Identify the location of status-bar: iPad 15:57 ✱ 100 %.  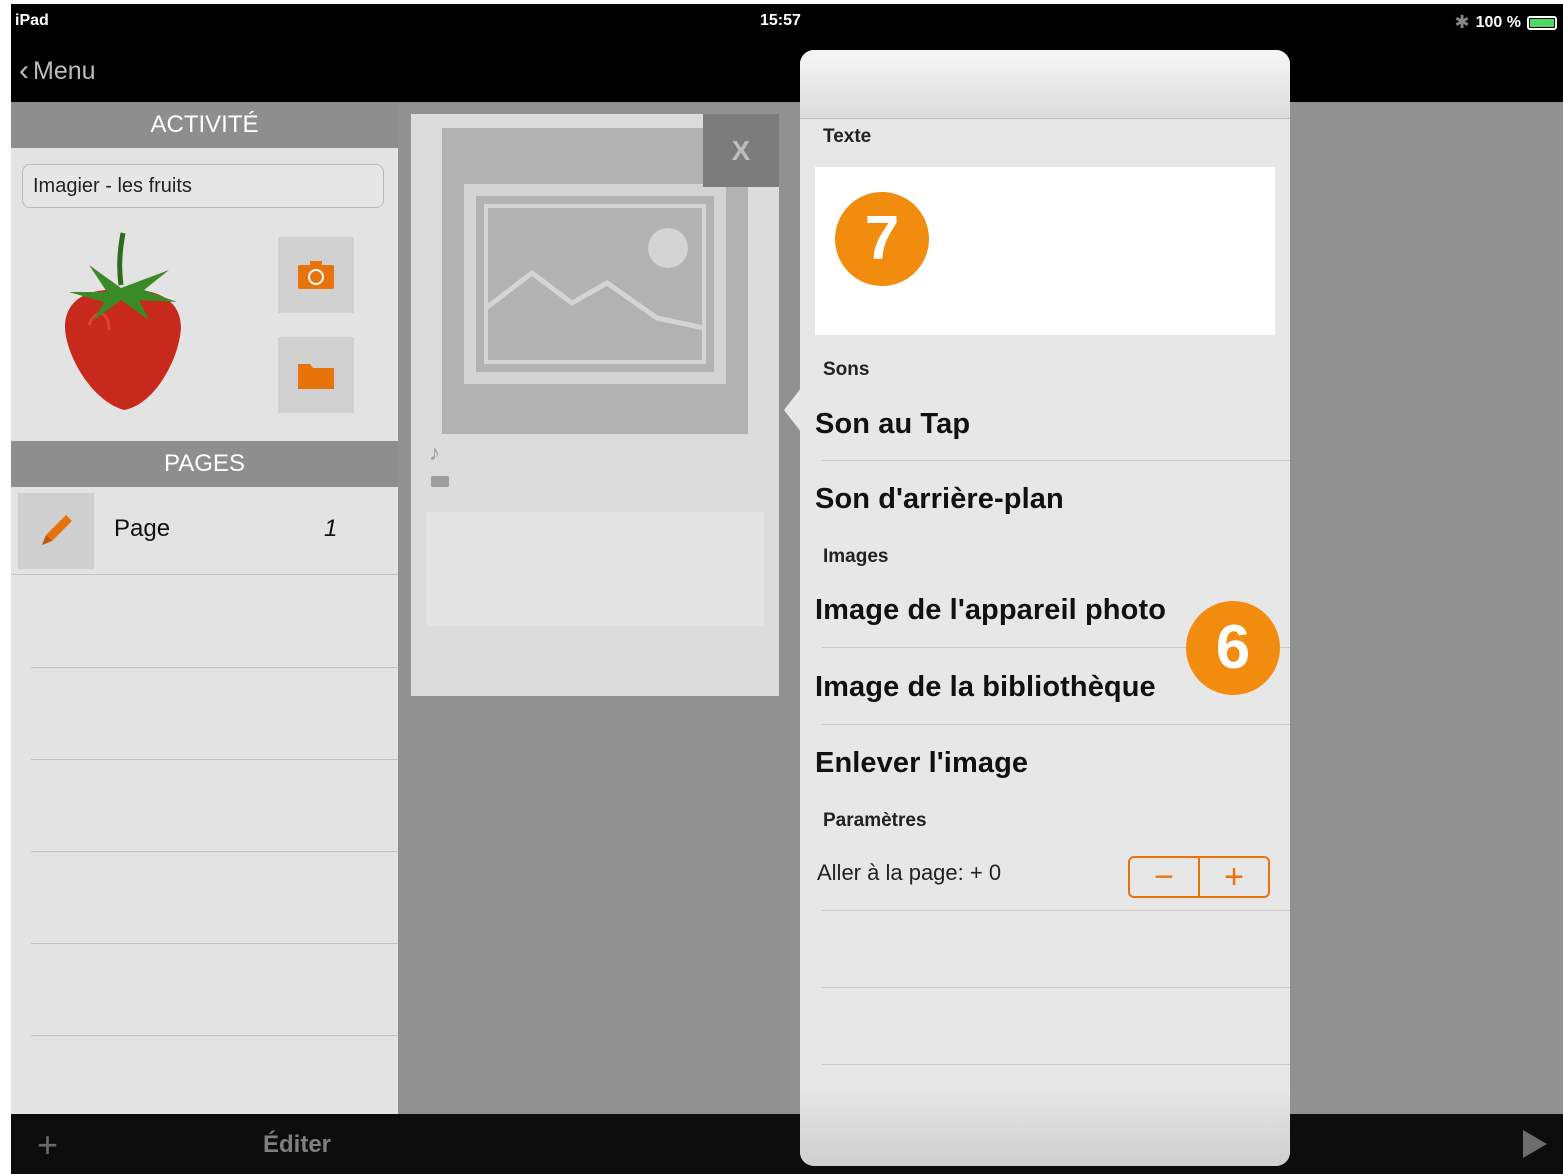
(787, 21).